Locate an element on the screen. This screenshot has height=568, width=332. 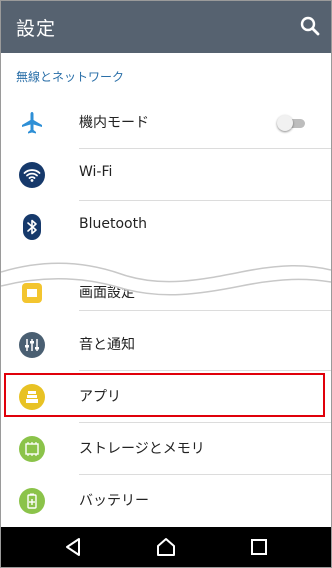
airplane-mode-toggle is located at coordinates (292, 123).